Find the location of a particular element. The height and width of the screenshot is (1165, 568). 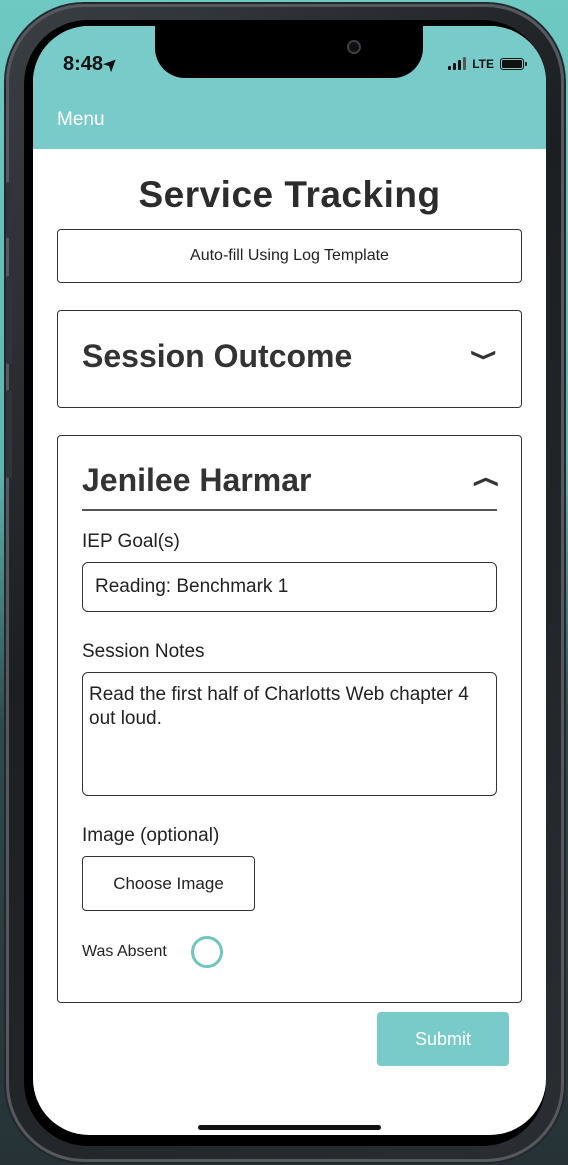

mute-switch is located at coordinates (9, 210).